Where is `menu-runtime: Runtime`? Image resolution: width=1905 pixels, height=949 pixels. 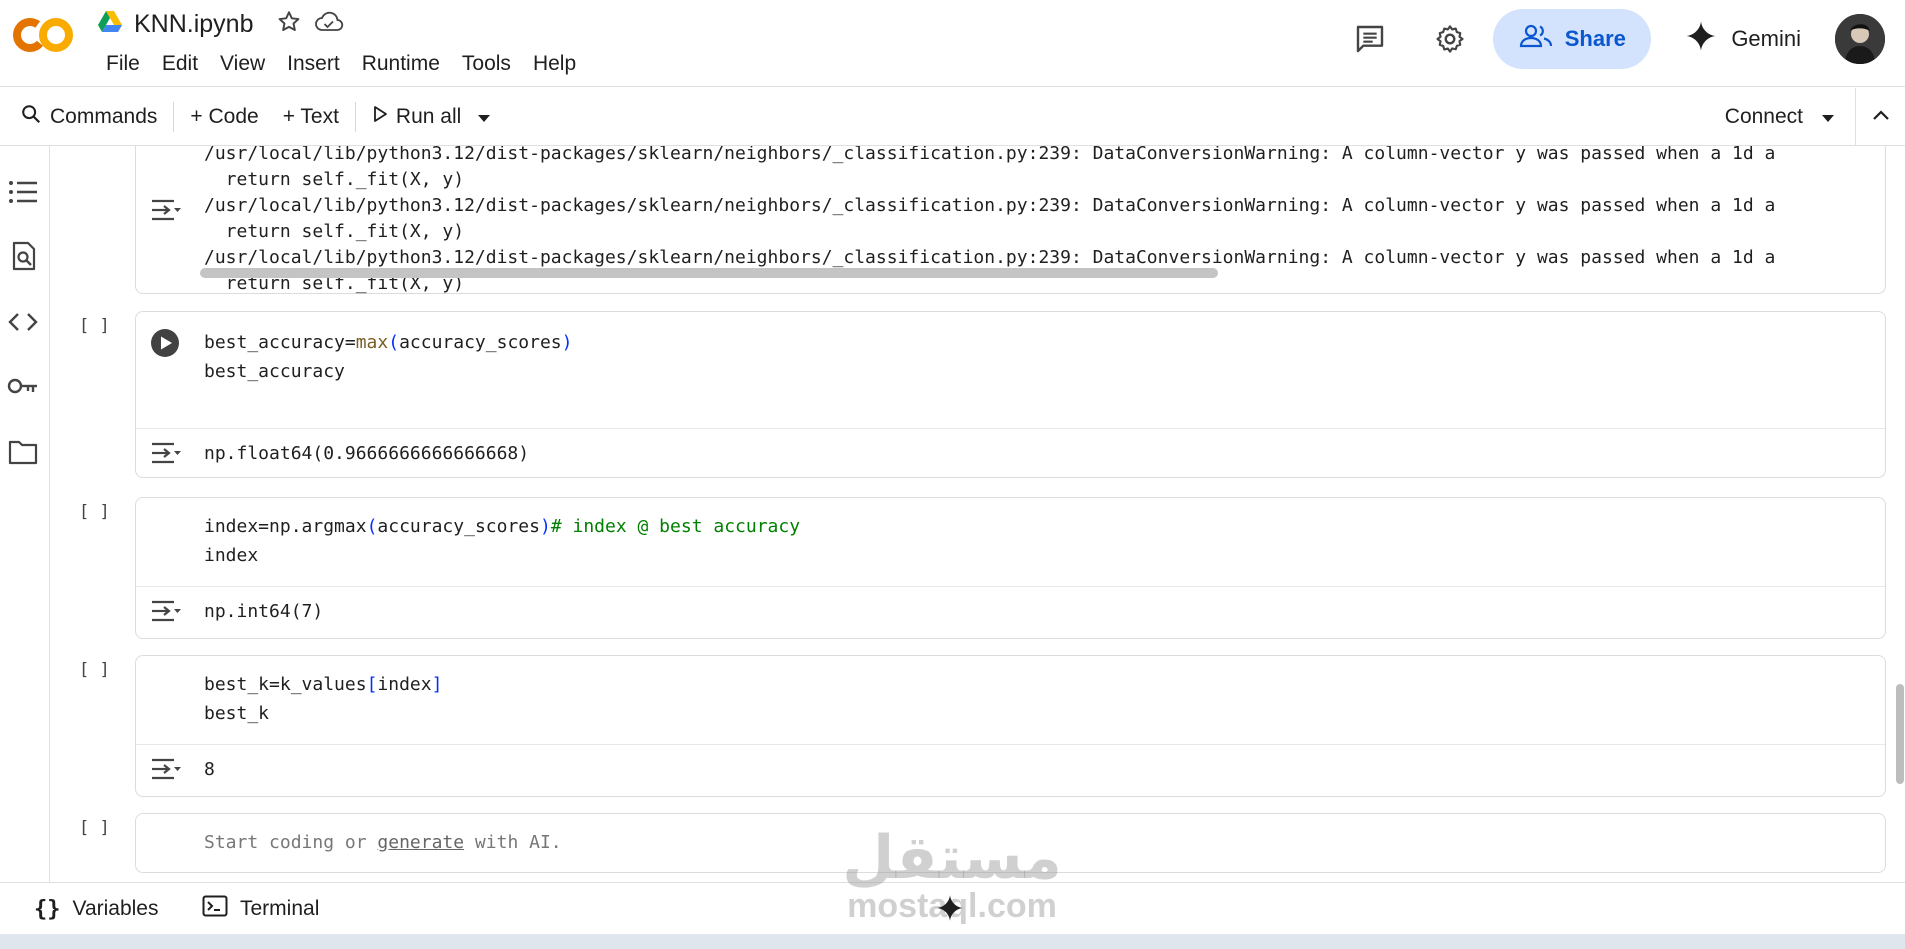
menu-runtime: Runtime is located at coordinates (401, 64).